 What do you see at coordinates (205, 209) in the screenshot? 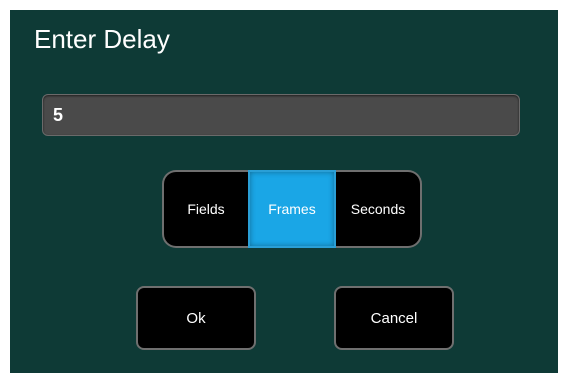
I see `unit-fields-button: Fields` at bounding box center [205, 209].